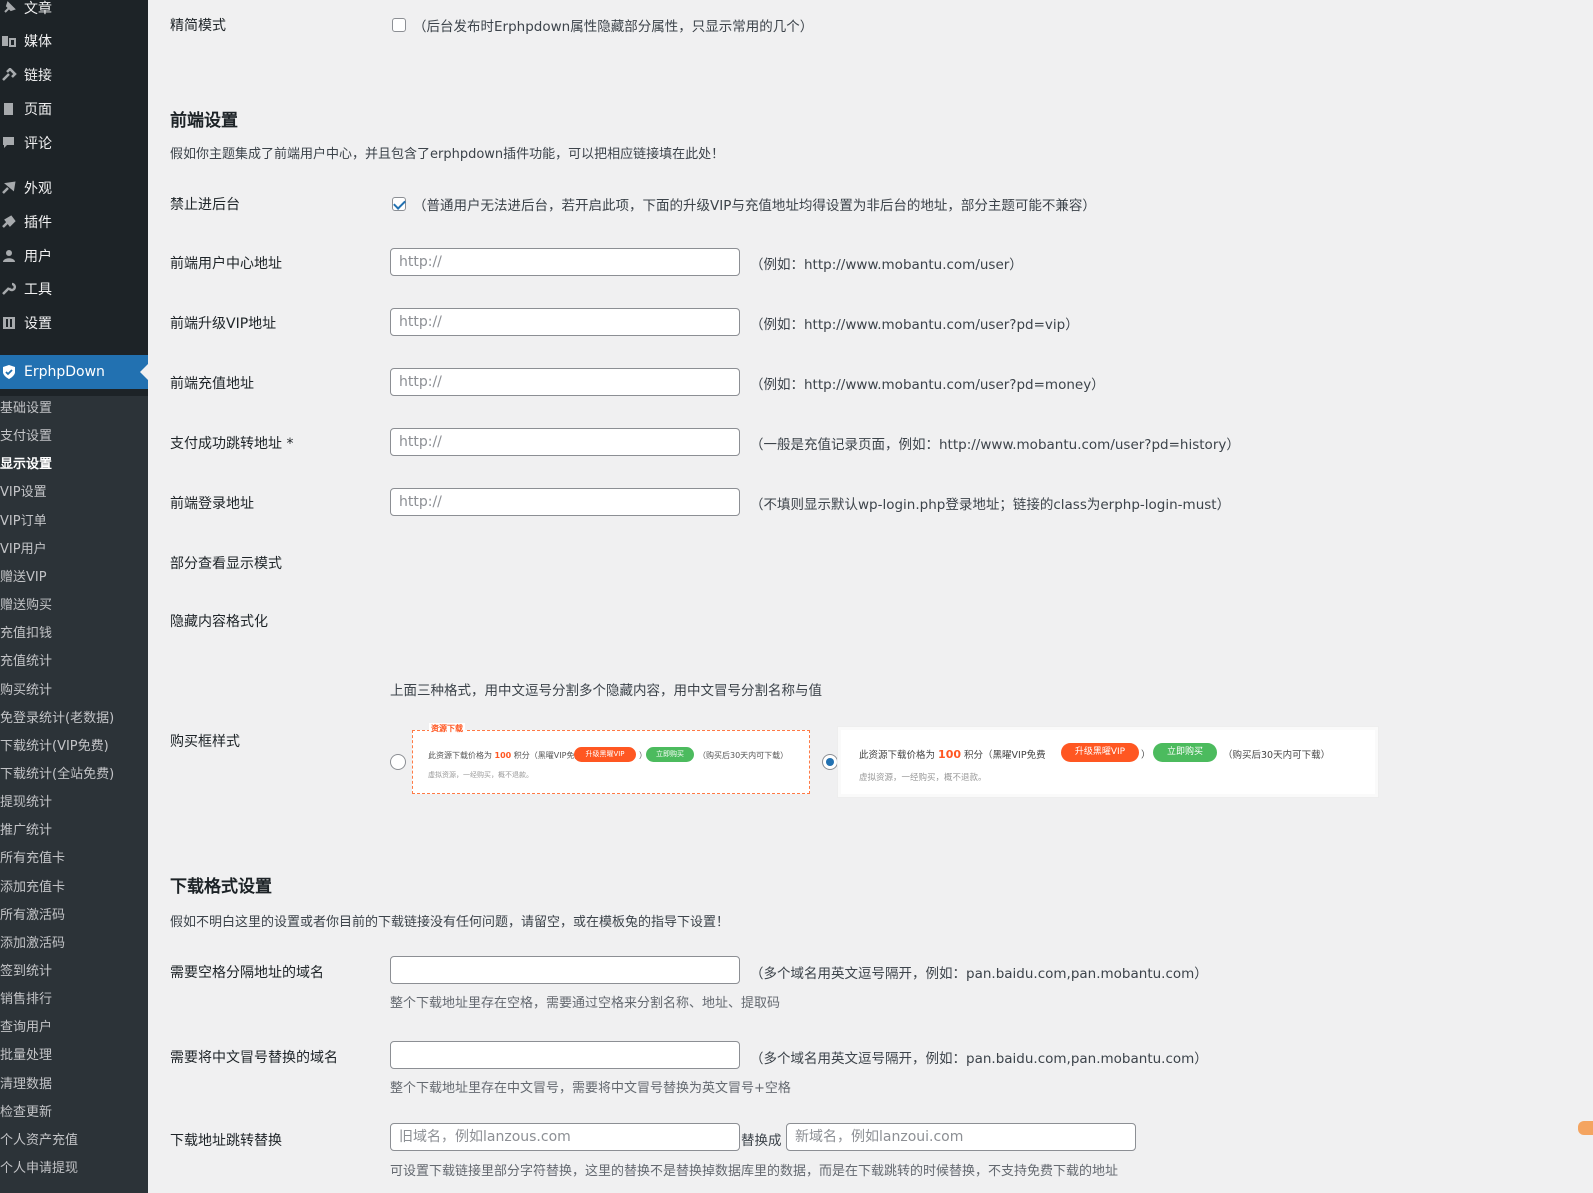 This screenshot has width=1593, height=1193. Describe the element at coordinates (26, 1056) in the screenshot. I see `submenu-item: 批量处理` at that location.